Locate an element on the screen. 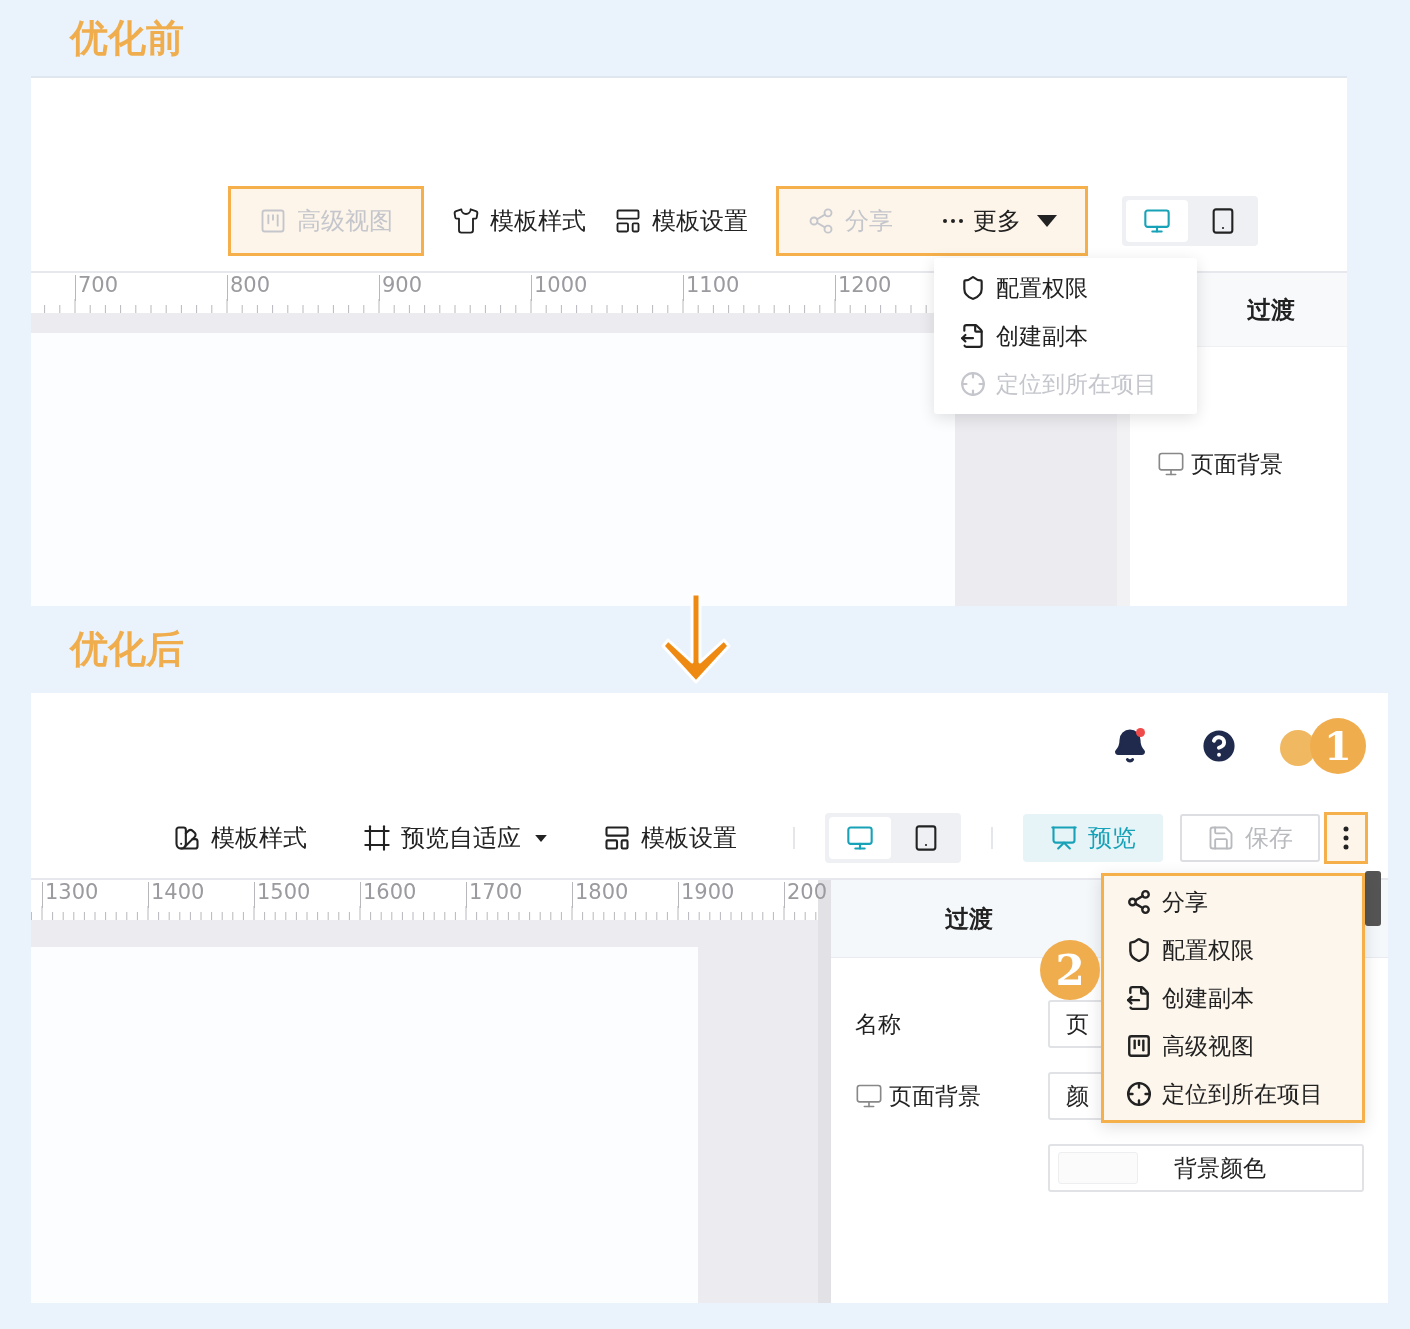  ruler-label: 700 is located at coordinates (97, 288).